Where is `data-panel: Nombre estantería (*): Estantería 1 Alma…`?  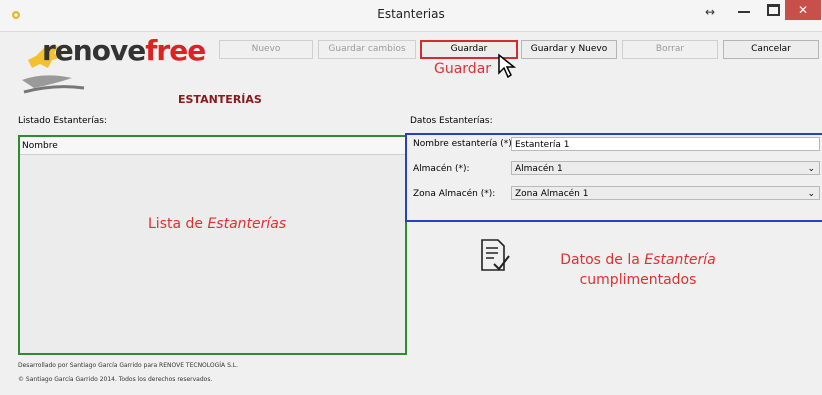 data-panel: Nombre estantería (*): Estantería 1 Alma… is located at coordinates (613, 177).